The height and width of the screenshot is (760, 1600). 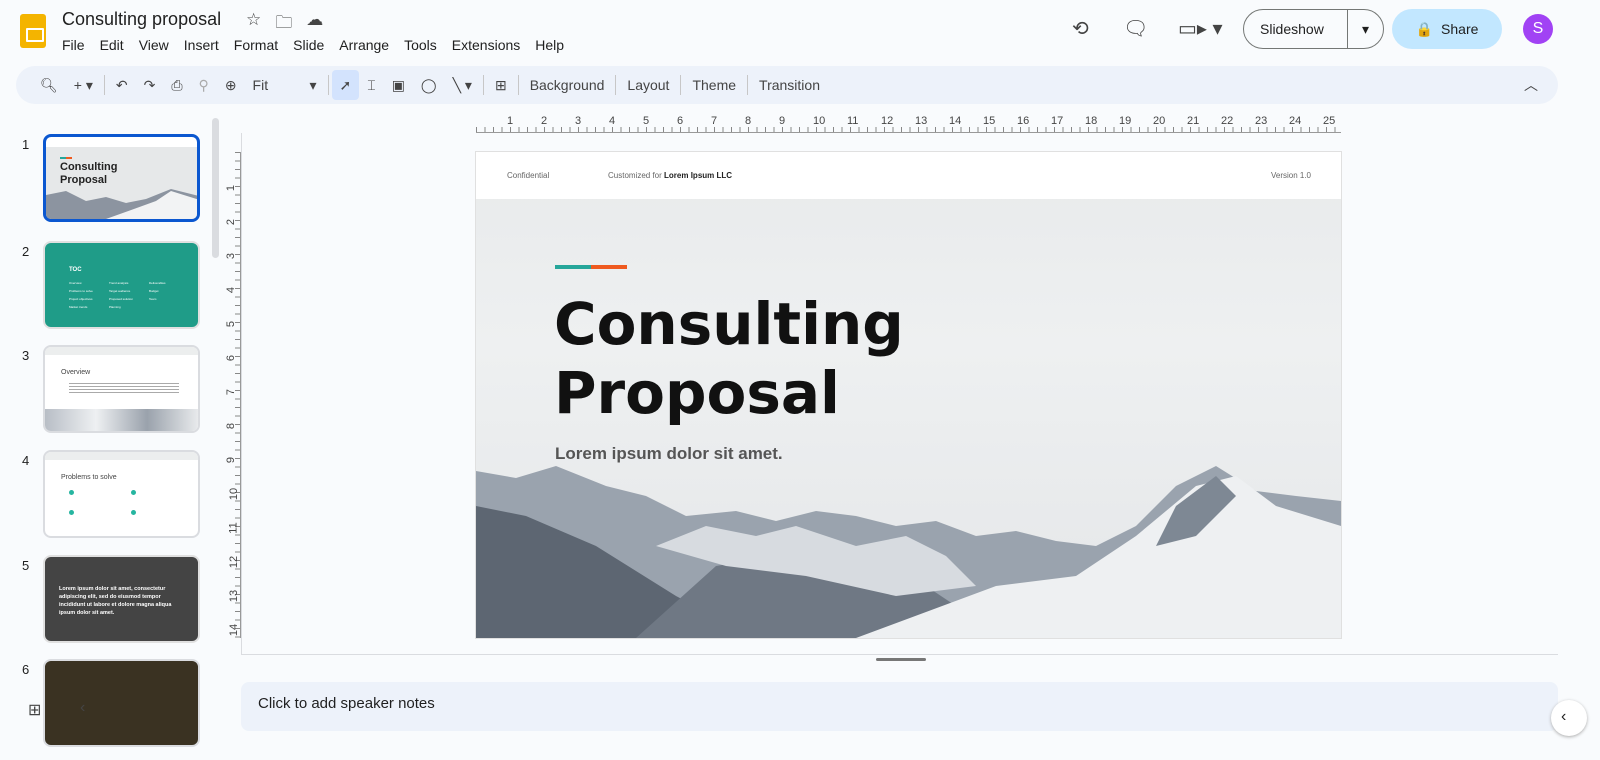 I want to click on lock-icon: 🔒, so click(x=1424, y=28).